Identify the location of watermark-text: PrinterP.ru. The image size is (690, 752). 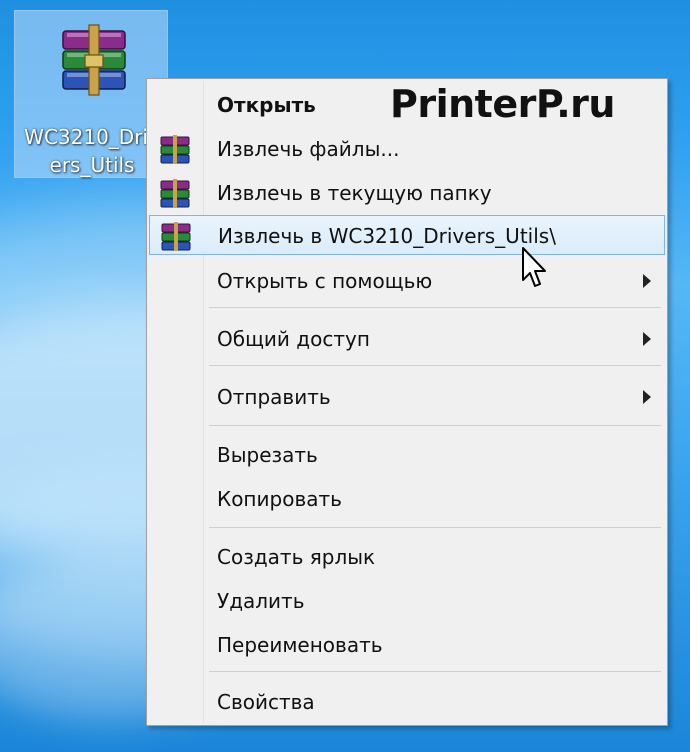
(502, 104).